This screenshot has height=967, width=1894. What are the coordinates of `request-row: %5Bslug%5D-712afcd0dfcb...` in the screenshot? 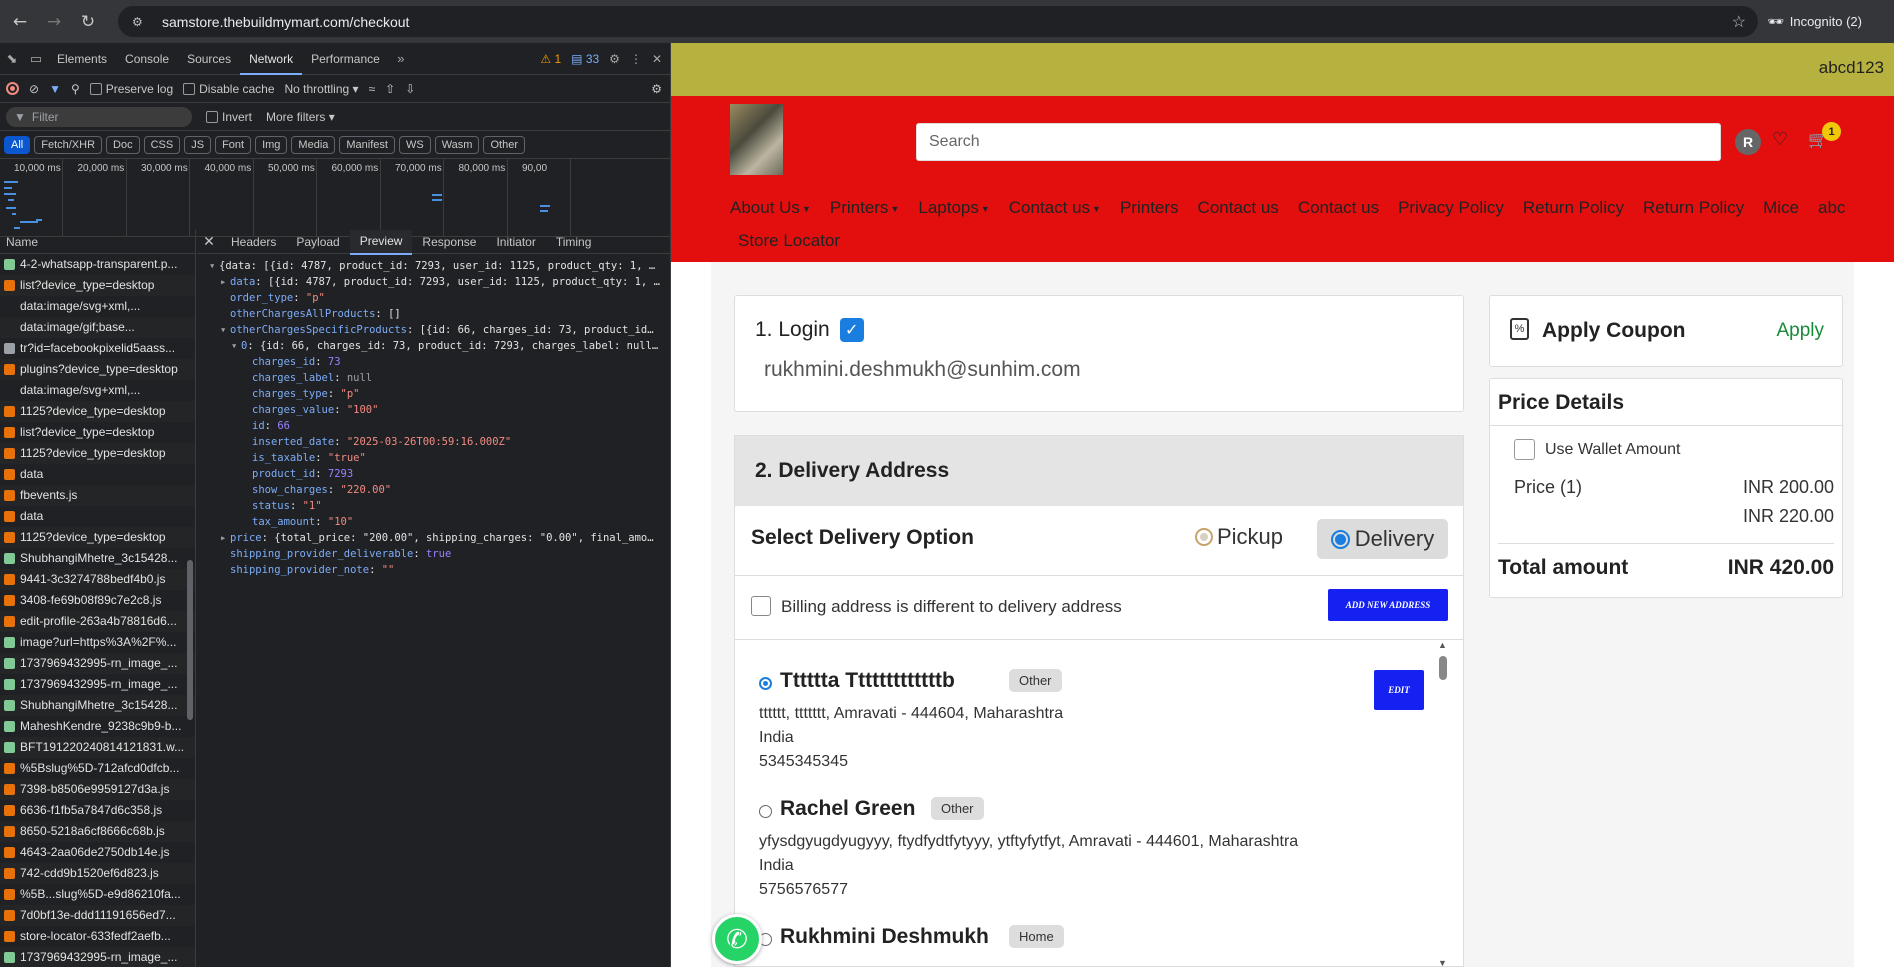 It's located at (97, 768).